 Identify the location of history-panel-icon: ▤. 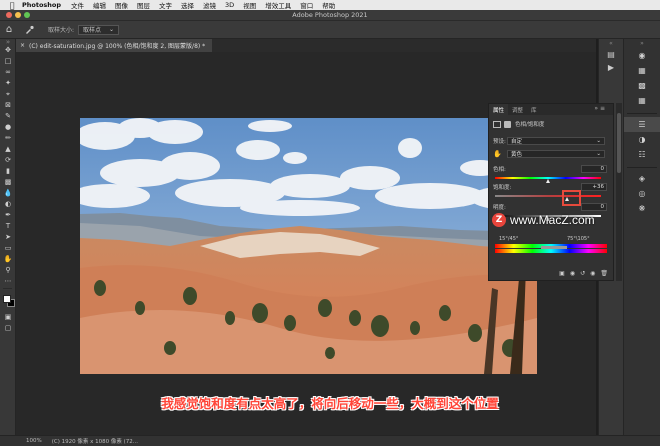
(611, 54).